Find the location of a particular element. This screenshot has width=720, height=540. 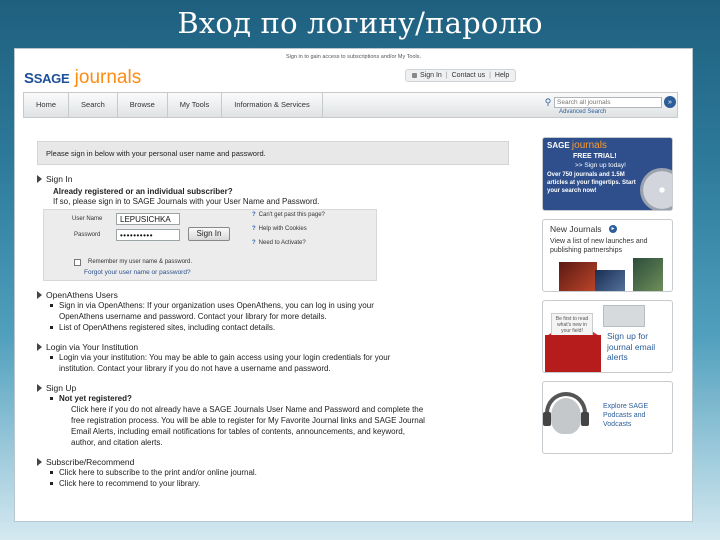

signup-heading: Sign Up is located at coordinates (273, 388).